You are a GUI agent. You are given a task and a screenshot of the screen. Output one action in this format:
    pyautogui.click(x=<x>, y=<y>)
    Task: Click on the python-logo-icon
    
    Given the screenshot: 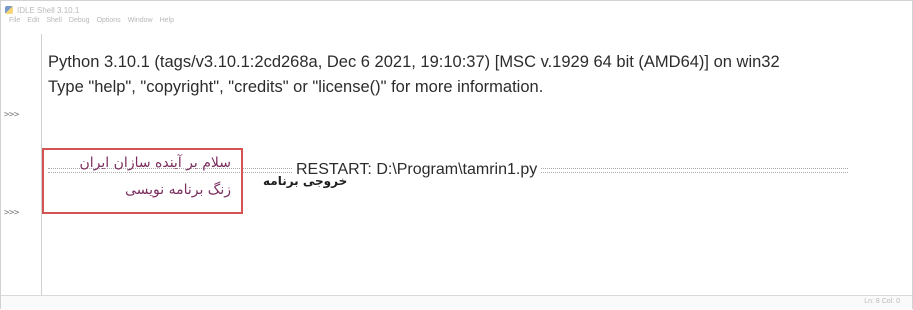 What is the action you would take?
    pyautogui.click(x=9, y=10)
    